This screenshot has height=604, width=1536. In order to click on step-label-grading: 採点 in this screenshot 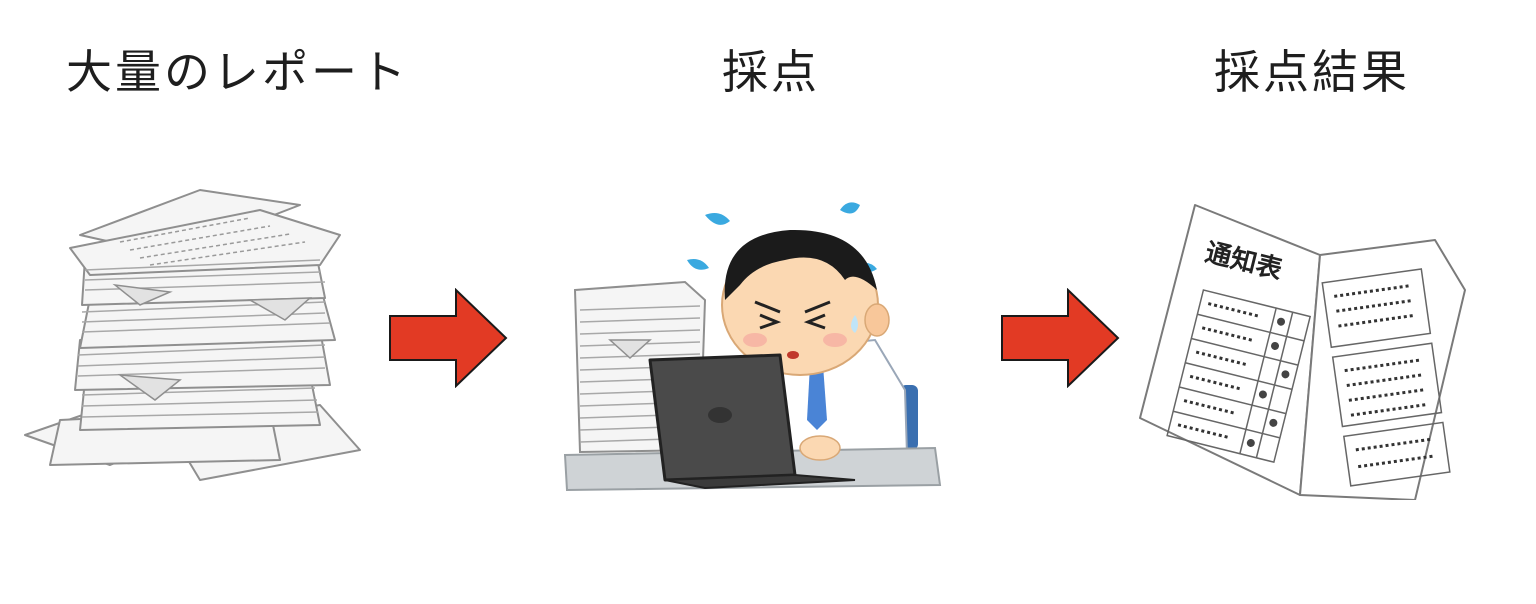, I will do `click(771, 72)`.